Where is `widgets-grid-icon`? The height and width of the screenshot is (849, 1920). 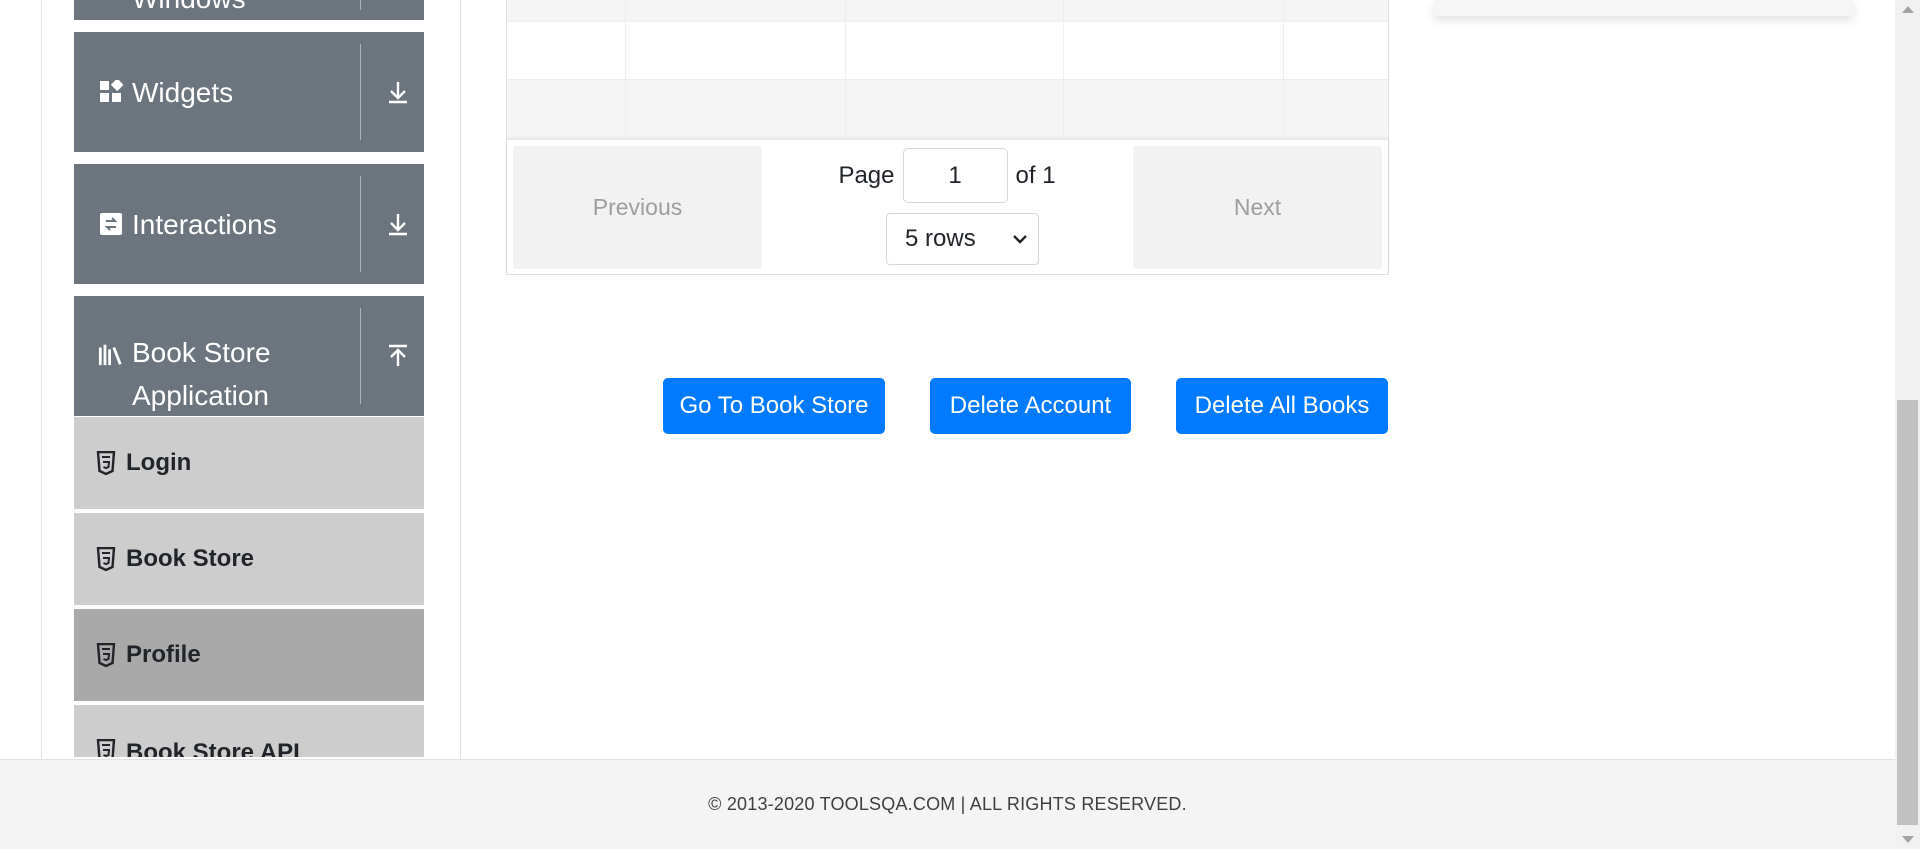
widgets-grid-icon is located at coordinates (111, 92).